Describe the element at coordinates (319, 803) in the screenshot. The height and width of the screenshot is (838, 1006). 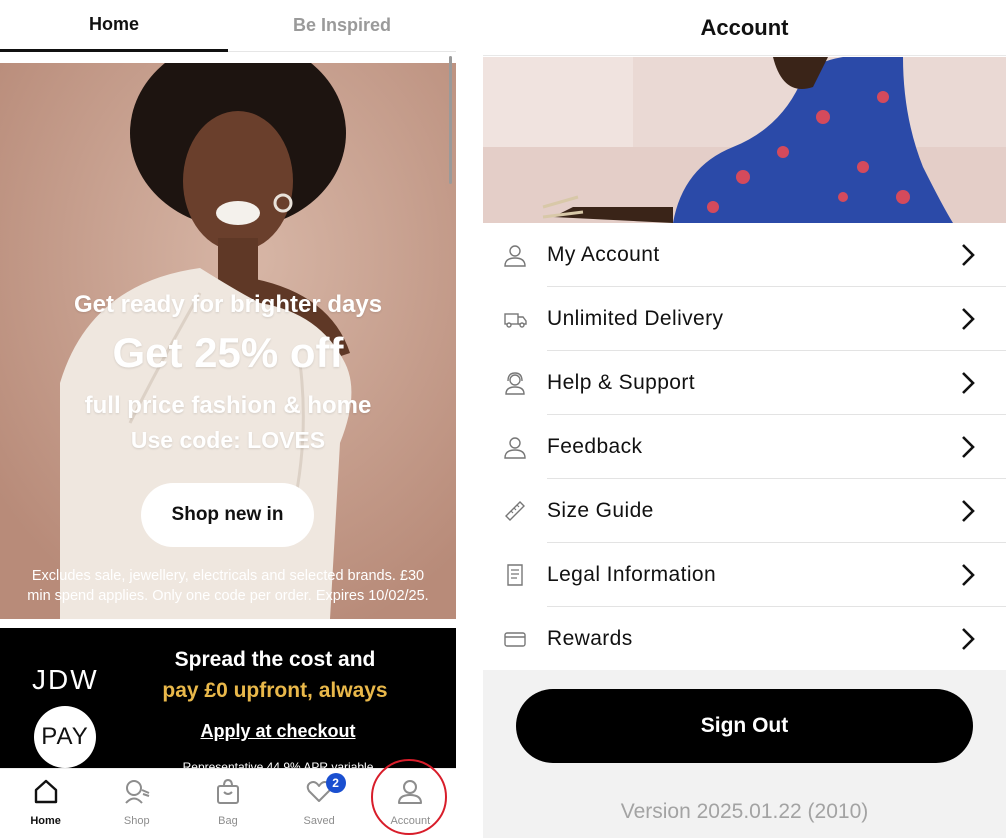
I see `nav-saved: 2 Saved` at that location.